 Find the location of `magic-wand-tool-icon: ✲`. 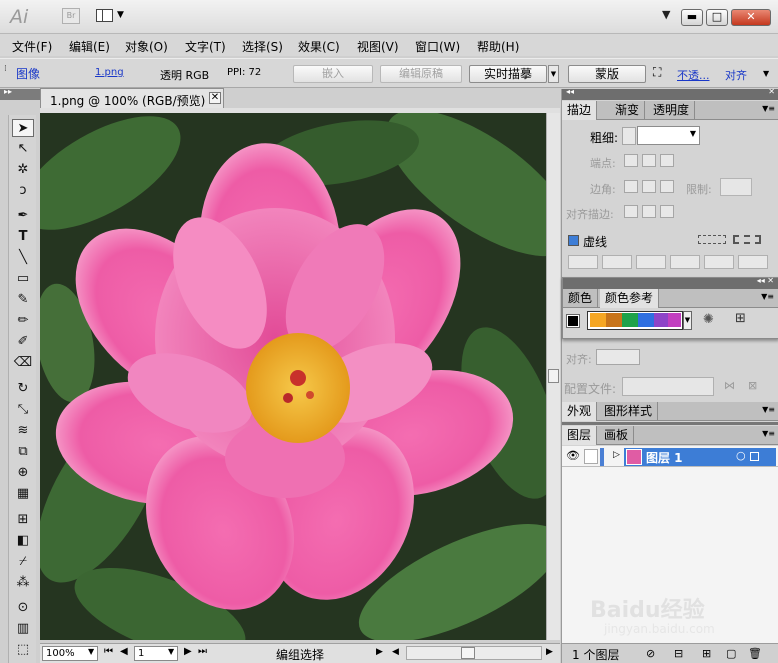

magic-wand-tool-icon: ✲ is located at coordinates (23, 170).